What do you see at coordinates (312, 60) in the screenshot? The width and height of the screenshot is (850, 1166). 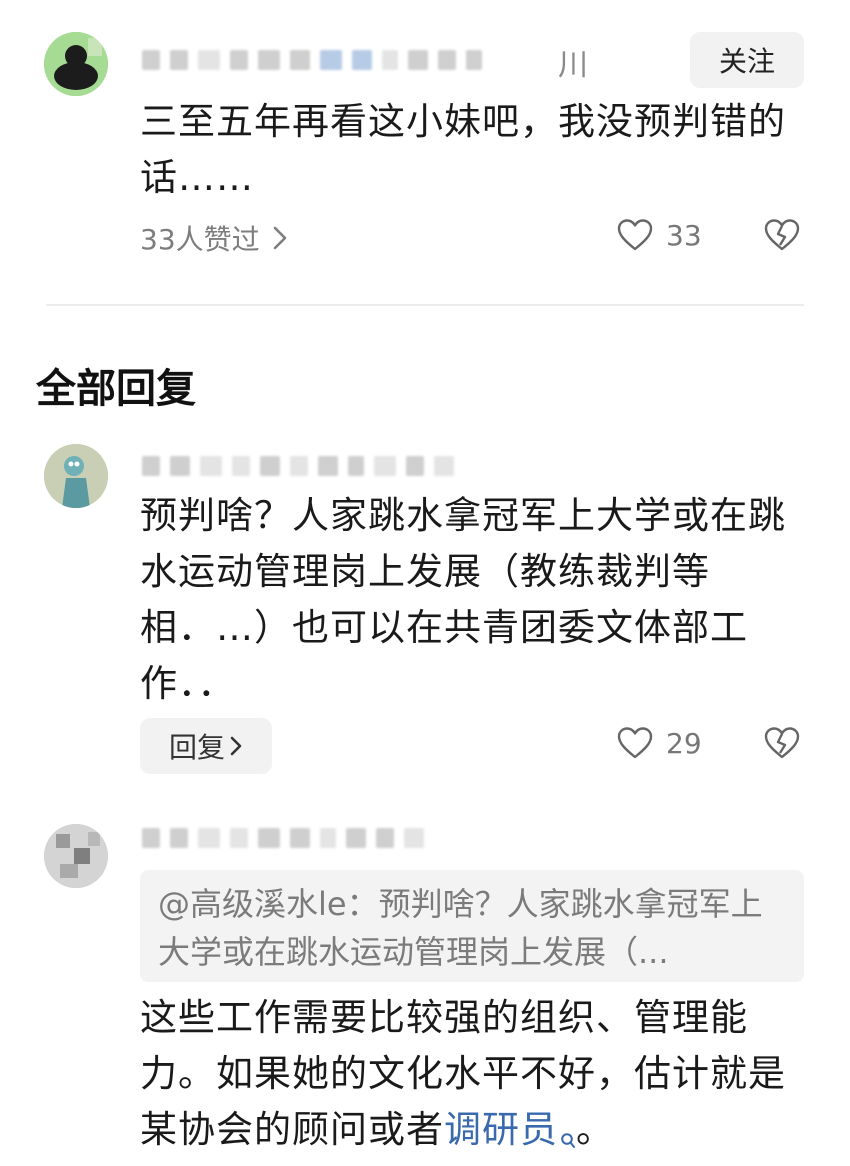 I see `commenter-username` at bounding box center [312, 60].